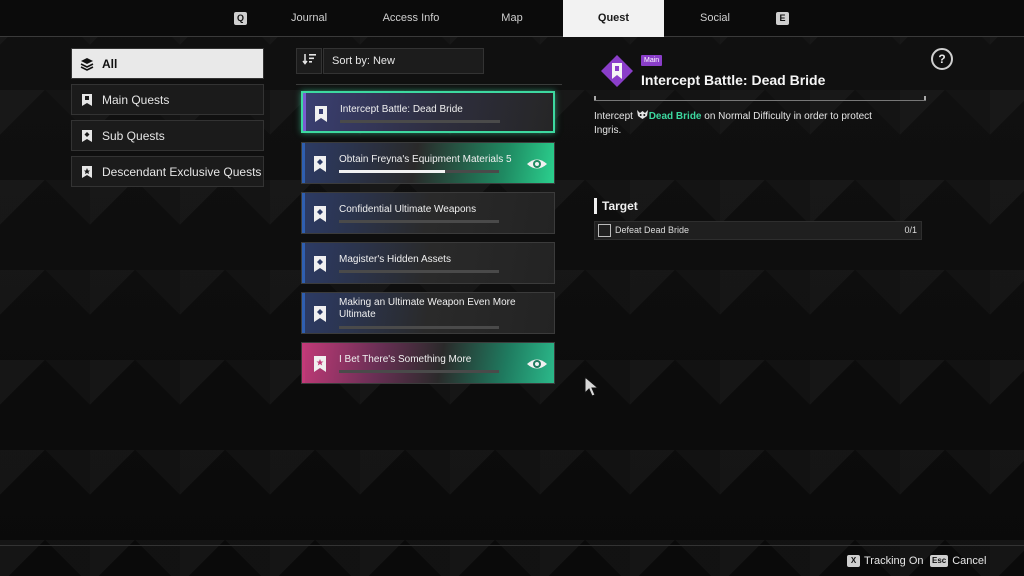  I want to click on target-name: Defeat Dead Bride, so click(652, 230).